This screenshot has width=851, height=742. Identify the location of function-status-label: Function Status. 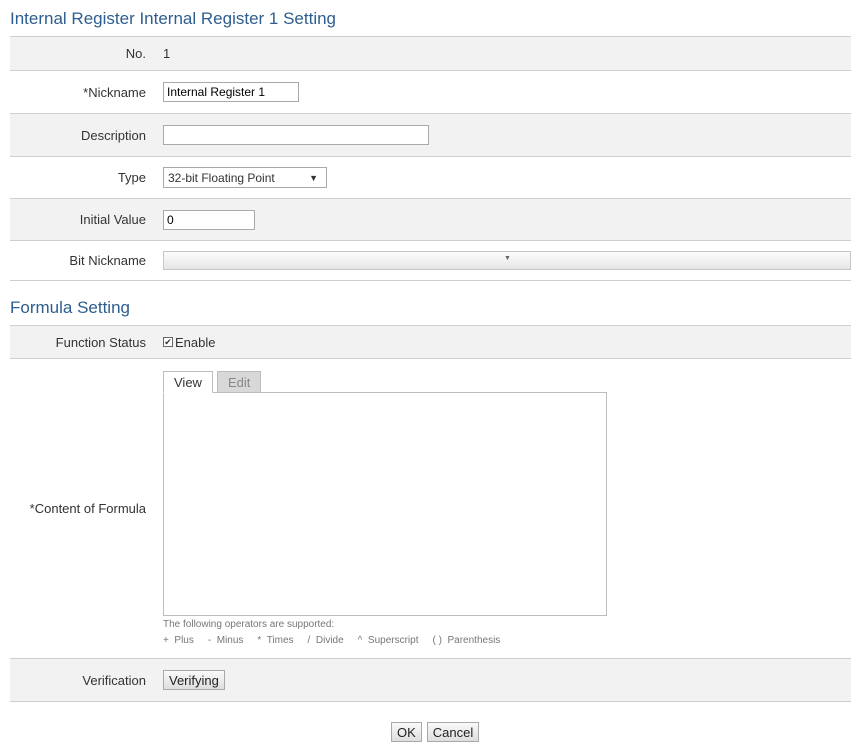
(80, 342).